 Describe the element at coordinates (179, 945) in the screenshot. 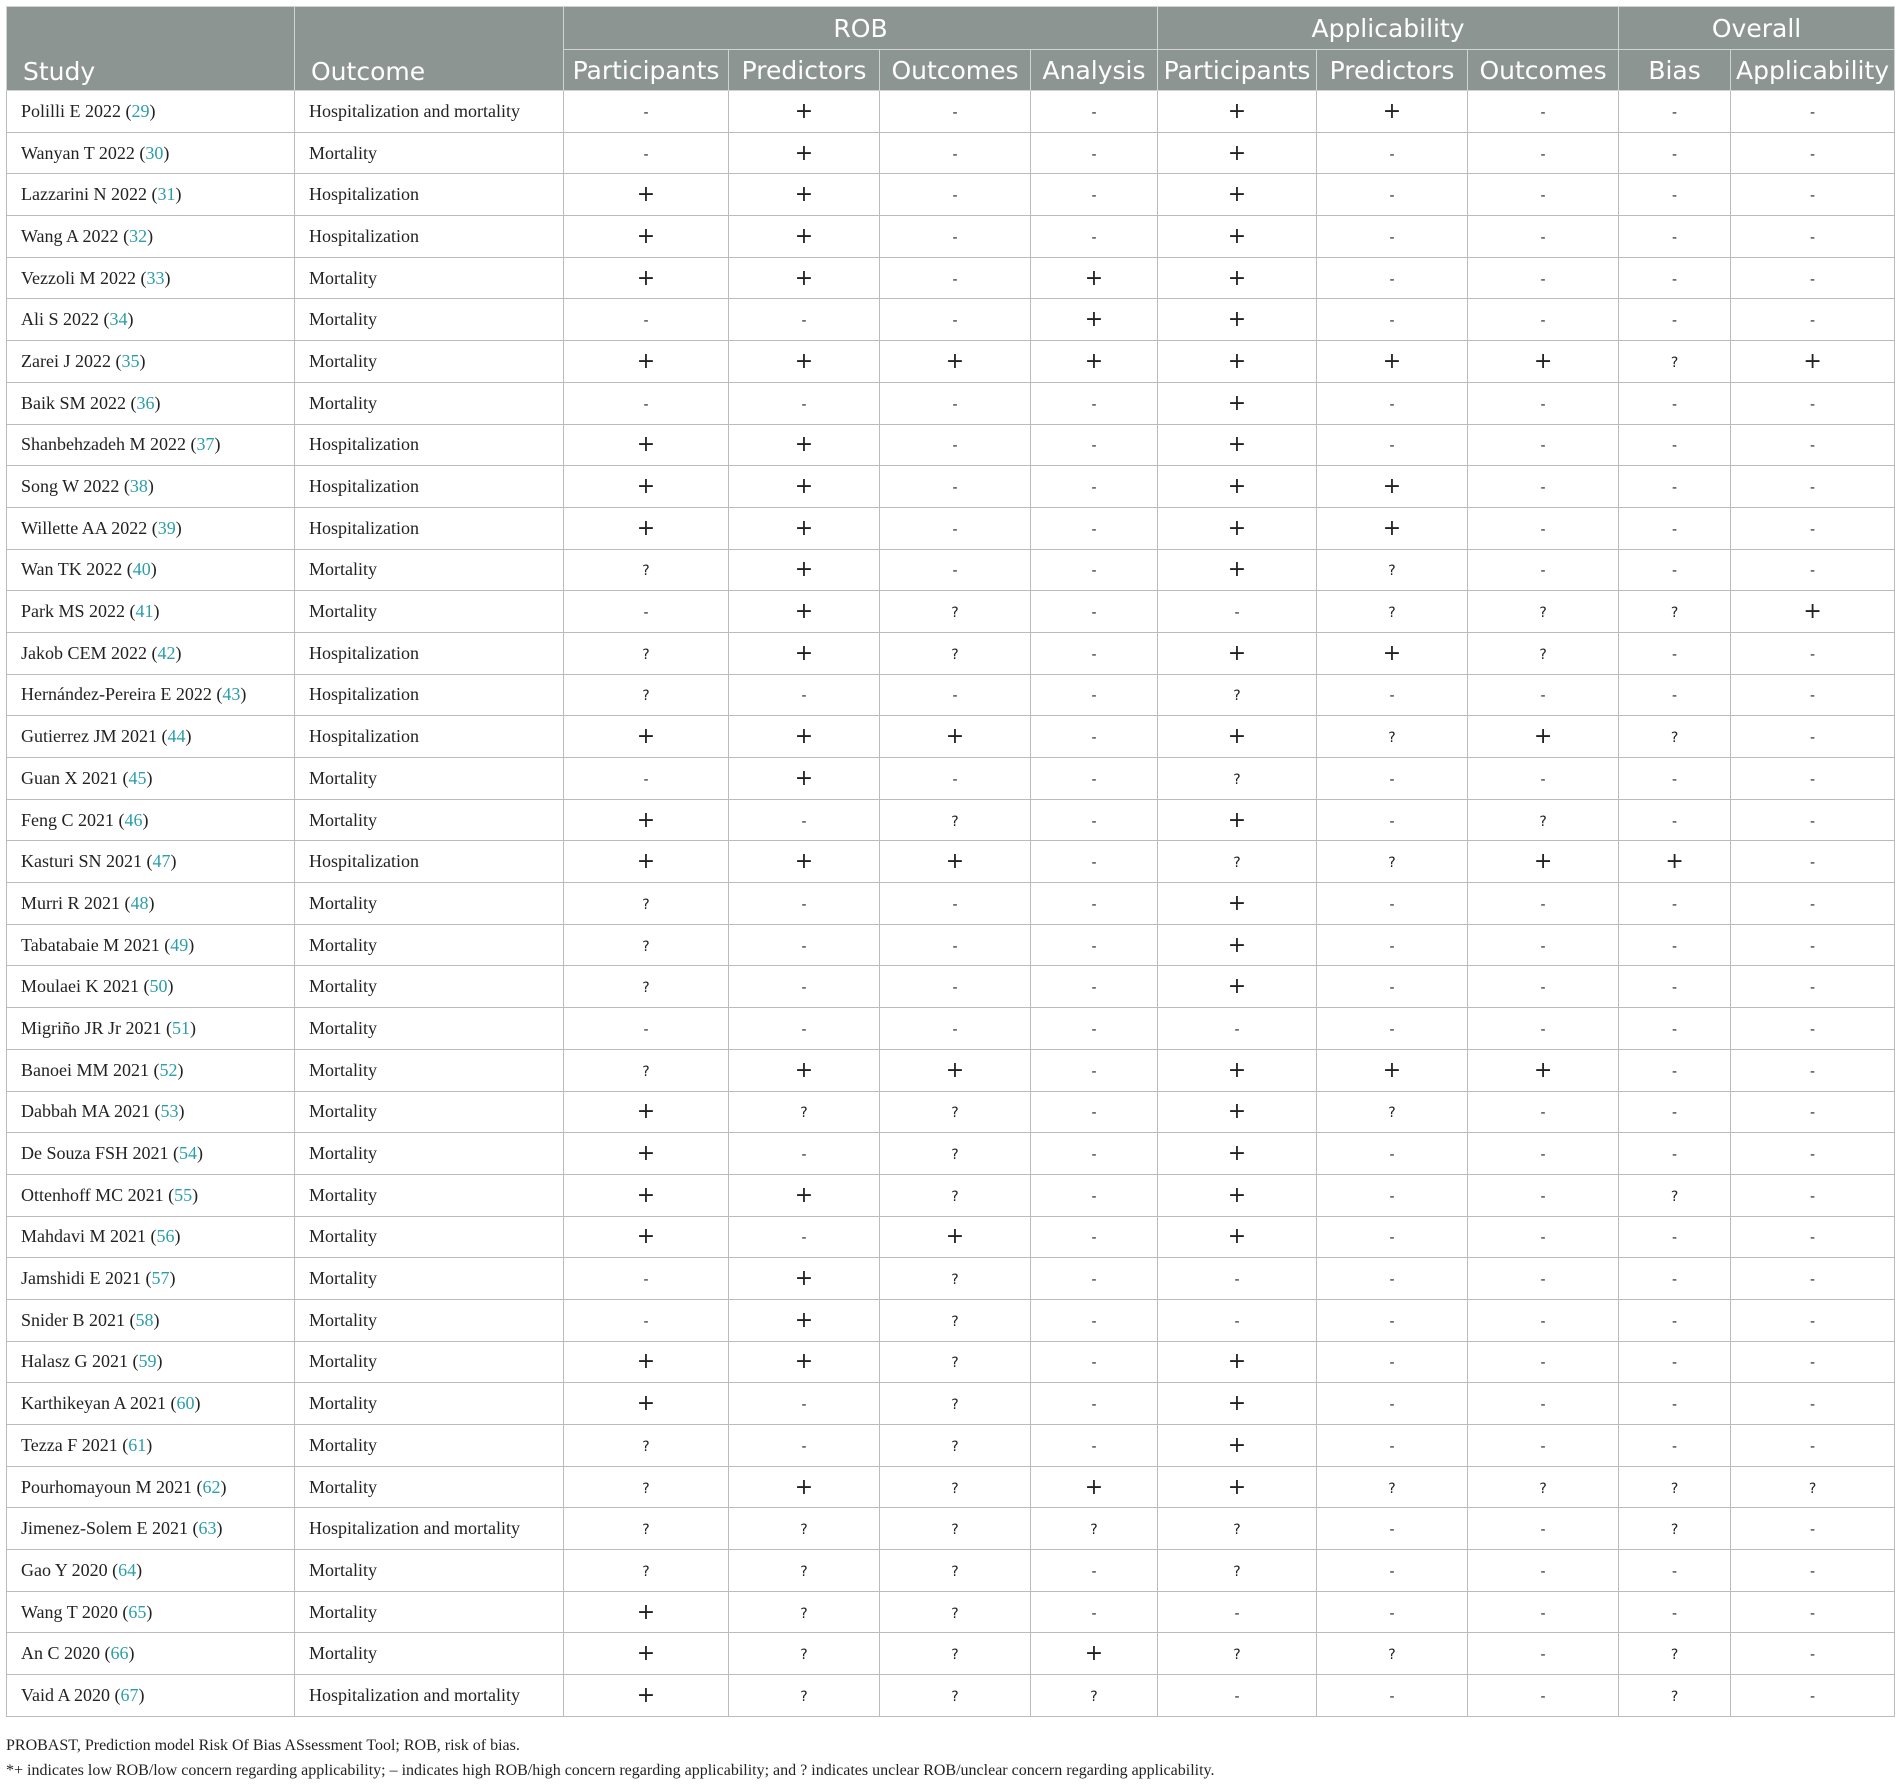

I see `reference-link: 49` at that location.